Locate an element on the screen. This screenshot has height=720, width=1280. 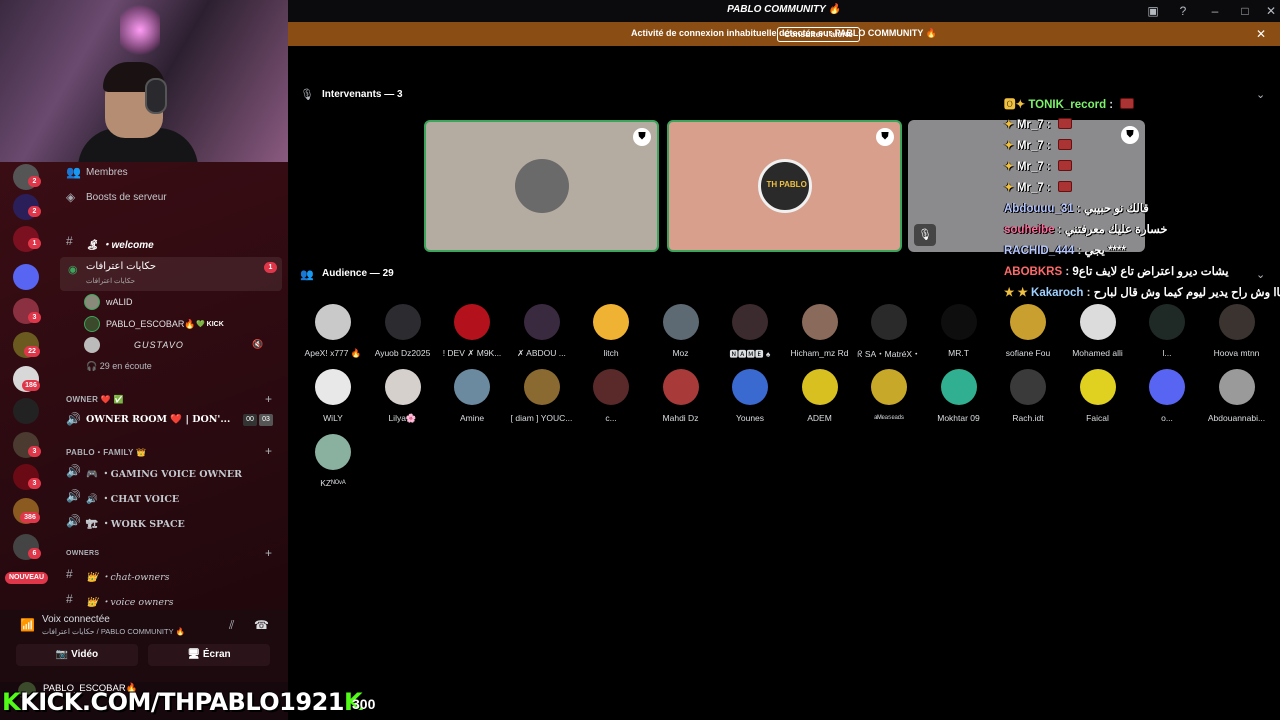
audience-member: Moz is located at coordinates (681, 335).